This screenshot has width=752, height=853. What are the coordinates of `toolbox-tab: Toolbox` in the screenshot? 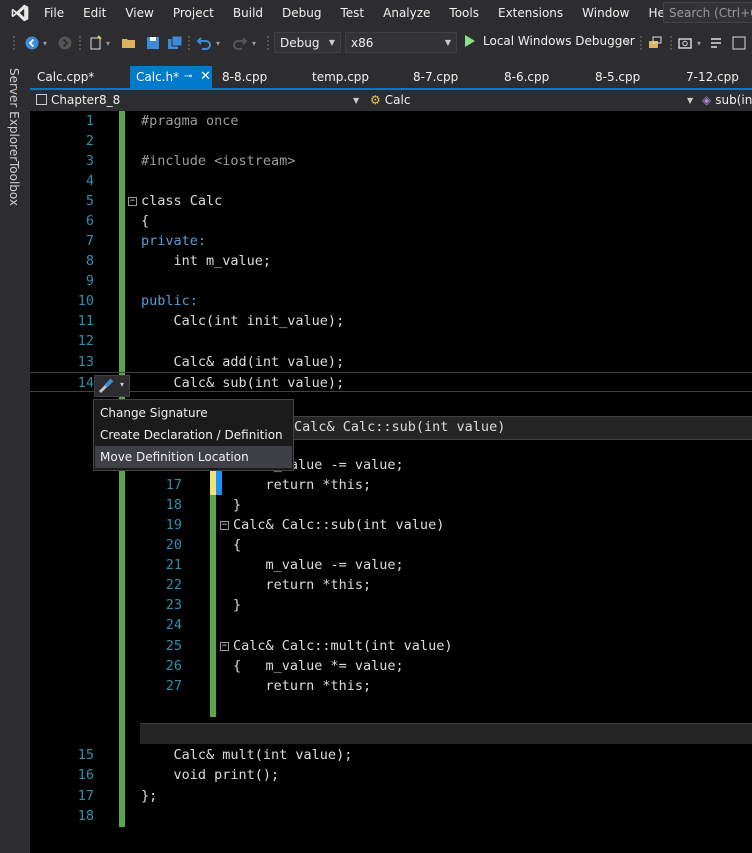 It's located at (14, 183).